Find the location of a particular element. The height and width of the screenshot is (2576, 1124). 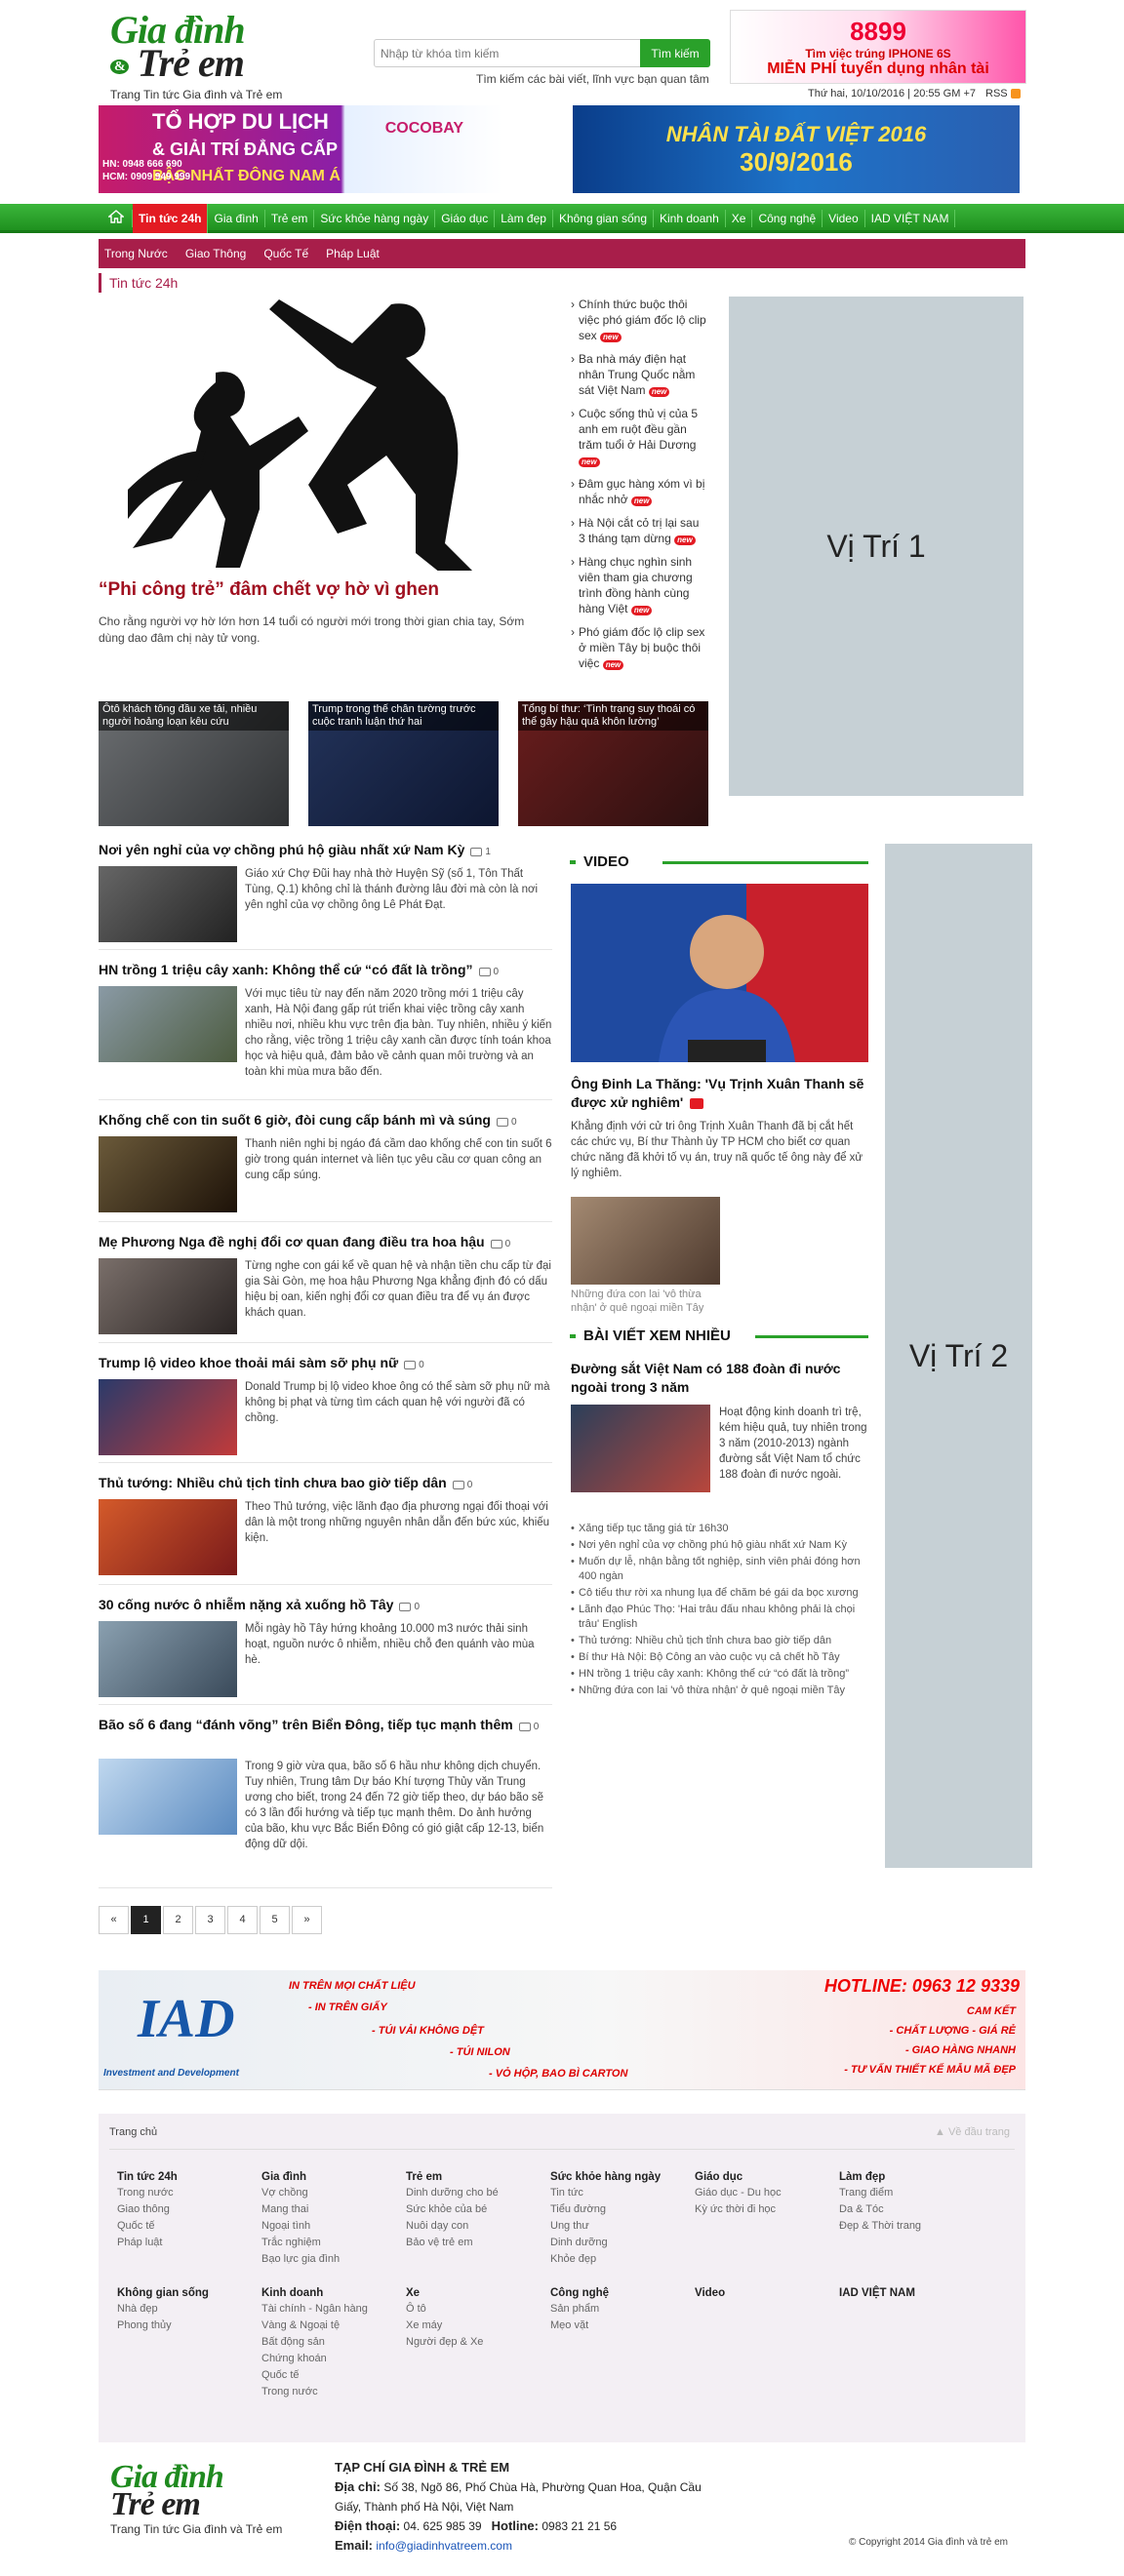

nav-item: Gia đình is located at coordinates (236, 218).